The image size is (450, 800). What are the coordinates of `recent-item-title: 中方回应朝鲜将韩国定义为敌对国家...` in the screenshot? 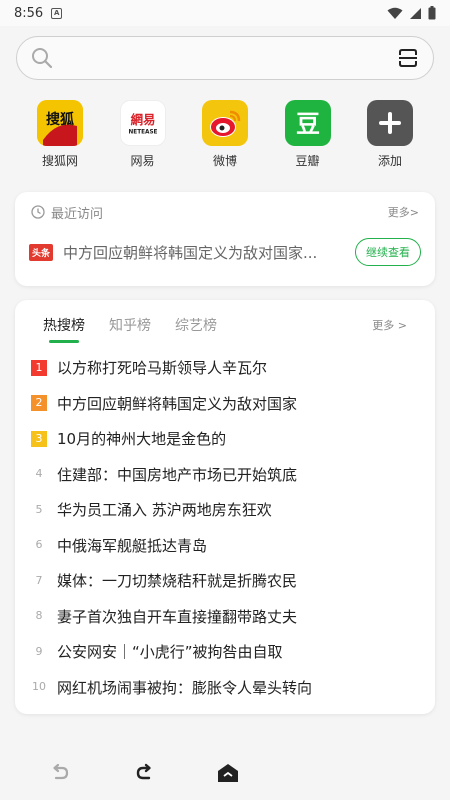 It's located at (198, 252).